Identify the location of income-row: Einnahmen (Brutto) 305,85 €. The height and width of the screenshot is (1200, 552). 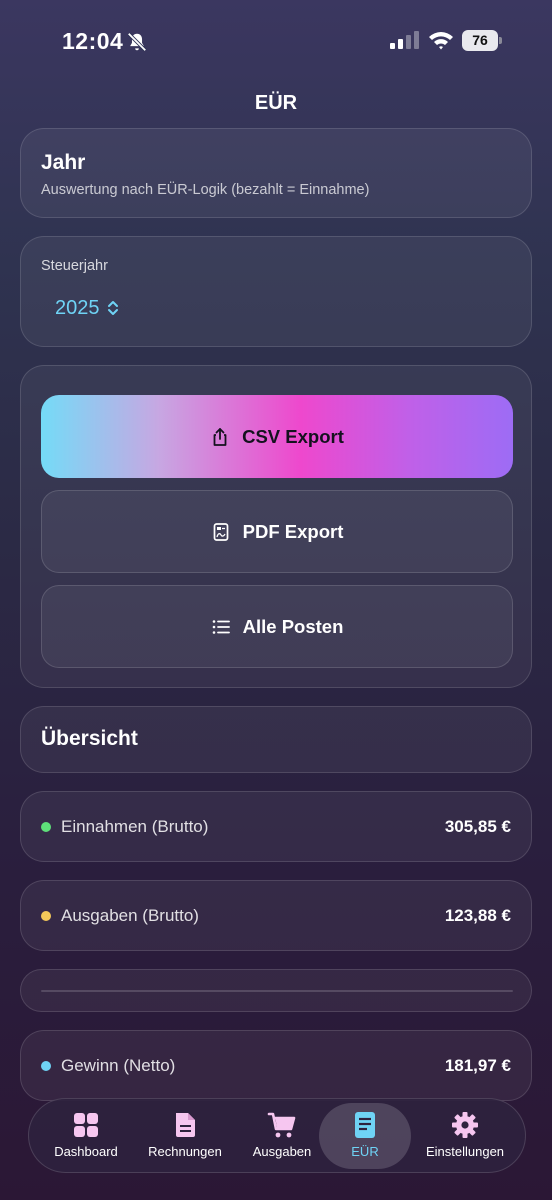
(276, 826).